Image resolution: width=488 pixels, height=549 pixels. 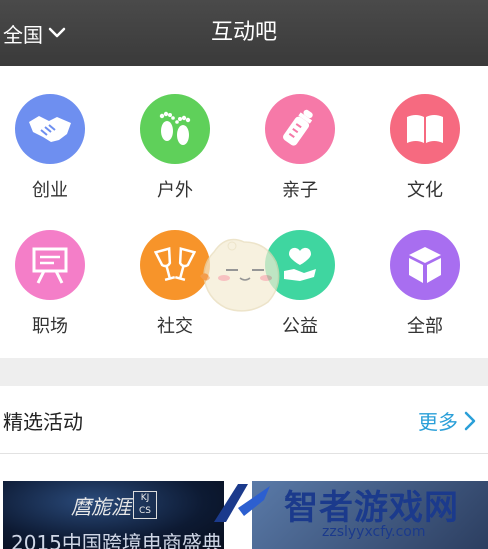 I want to click on category-qinzi: 亲子, so click(x=300, y=154).